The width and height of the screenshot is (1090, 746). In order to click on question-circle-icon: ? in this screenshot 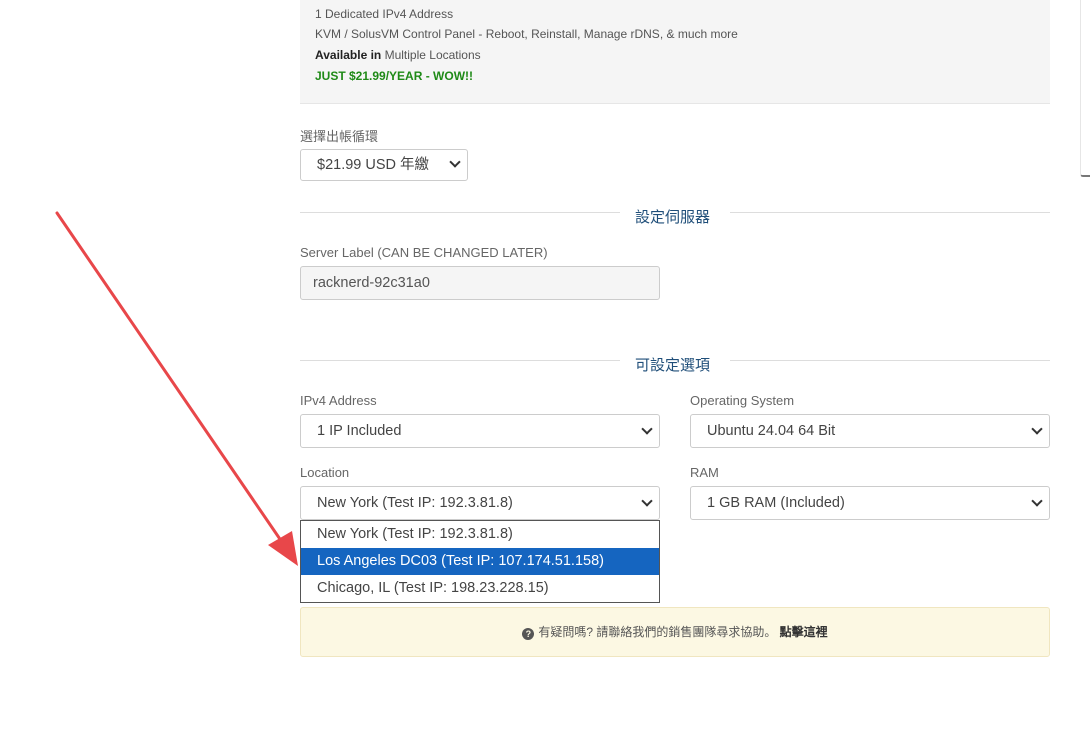, I will do `click(528, 634)`.